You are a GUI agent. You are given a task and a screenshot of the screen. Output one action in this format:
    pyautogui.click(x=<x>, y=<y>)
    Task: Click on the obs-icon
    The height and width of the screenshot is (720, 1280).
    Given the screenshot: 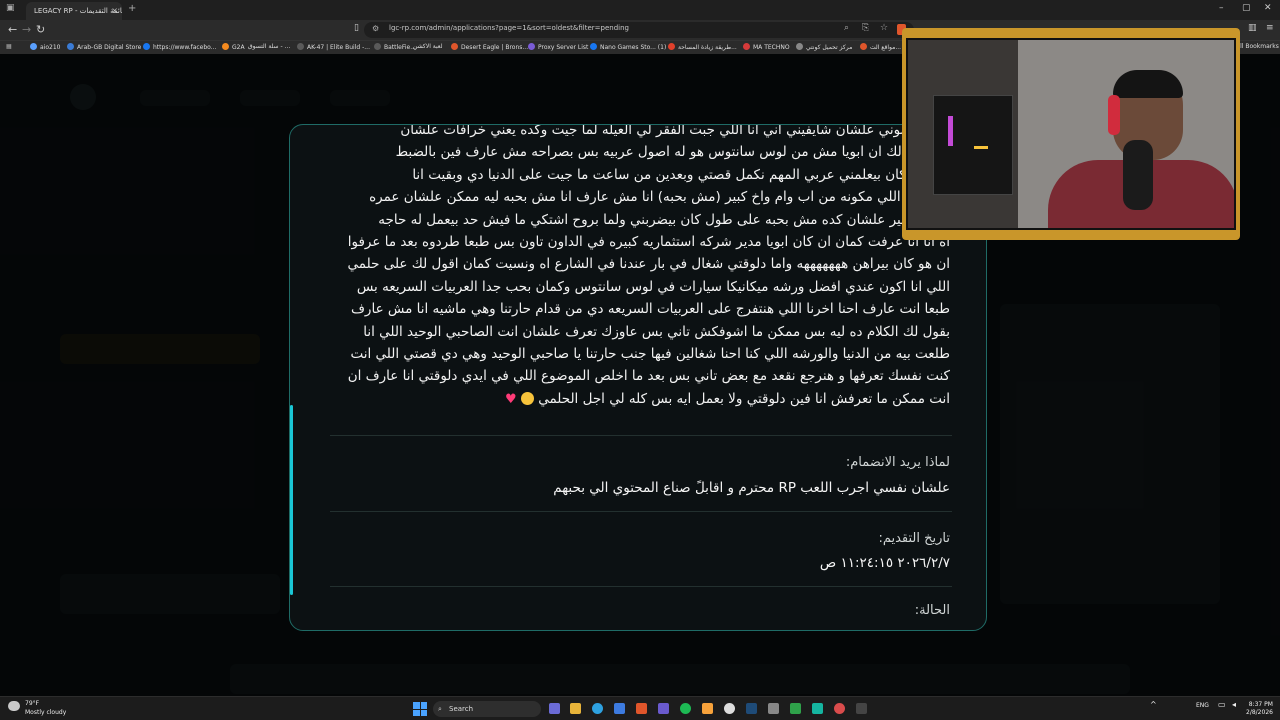 What is the action you would take?
    pyautogui.click(x=729, y=708)
    